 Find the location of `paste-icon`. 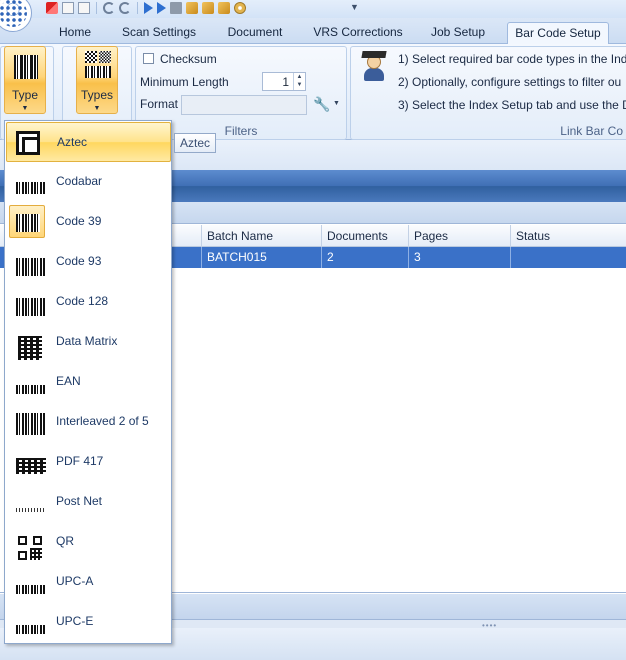

paste-icon is located at coordinates (84, 8).